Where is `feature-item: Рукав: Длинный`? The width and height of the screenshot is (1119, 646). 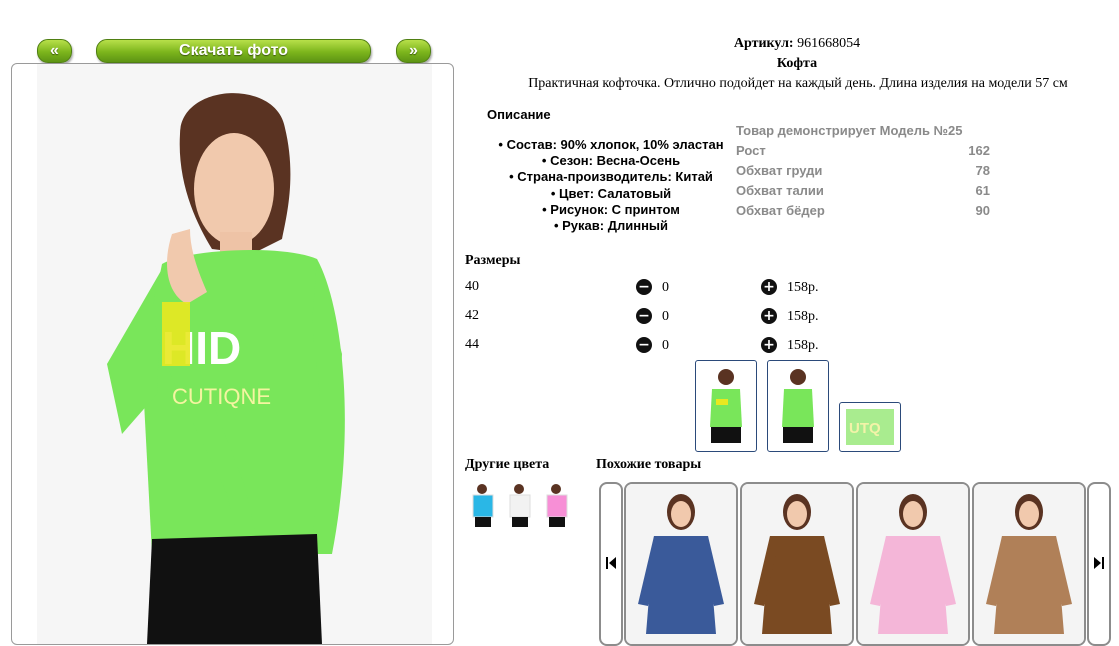 feature-item: Рукав: Длинный is located at coordinates (611, 226).